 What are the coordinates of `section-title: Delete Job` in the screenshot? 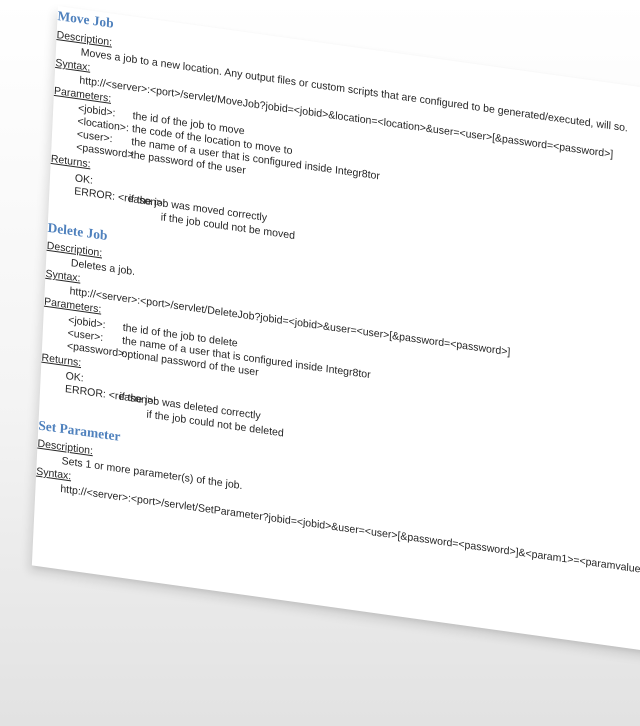 It's located at (77, 231).